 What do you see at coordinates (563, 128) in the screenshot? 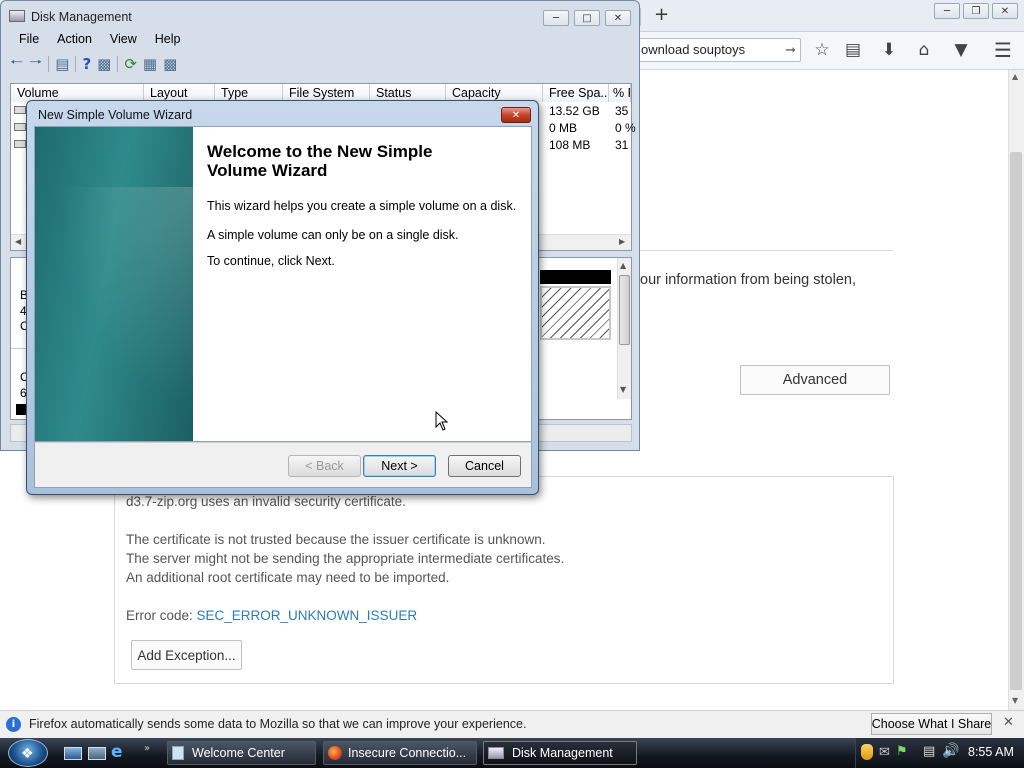
I see `row-2-free-space: 0 MB` at bounding box center [563, 128].